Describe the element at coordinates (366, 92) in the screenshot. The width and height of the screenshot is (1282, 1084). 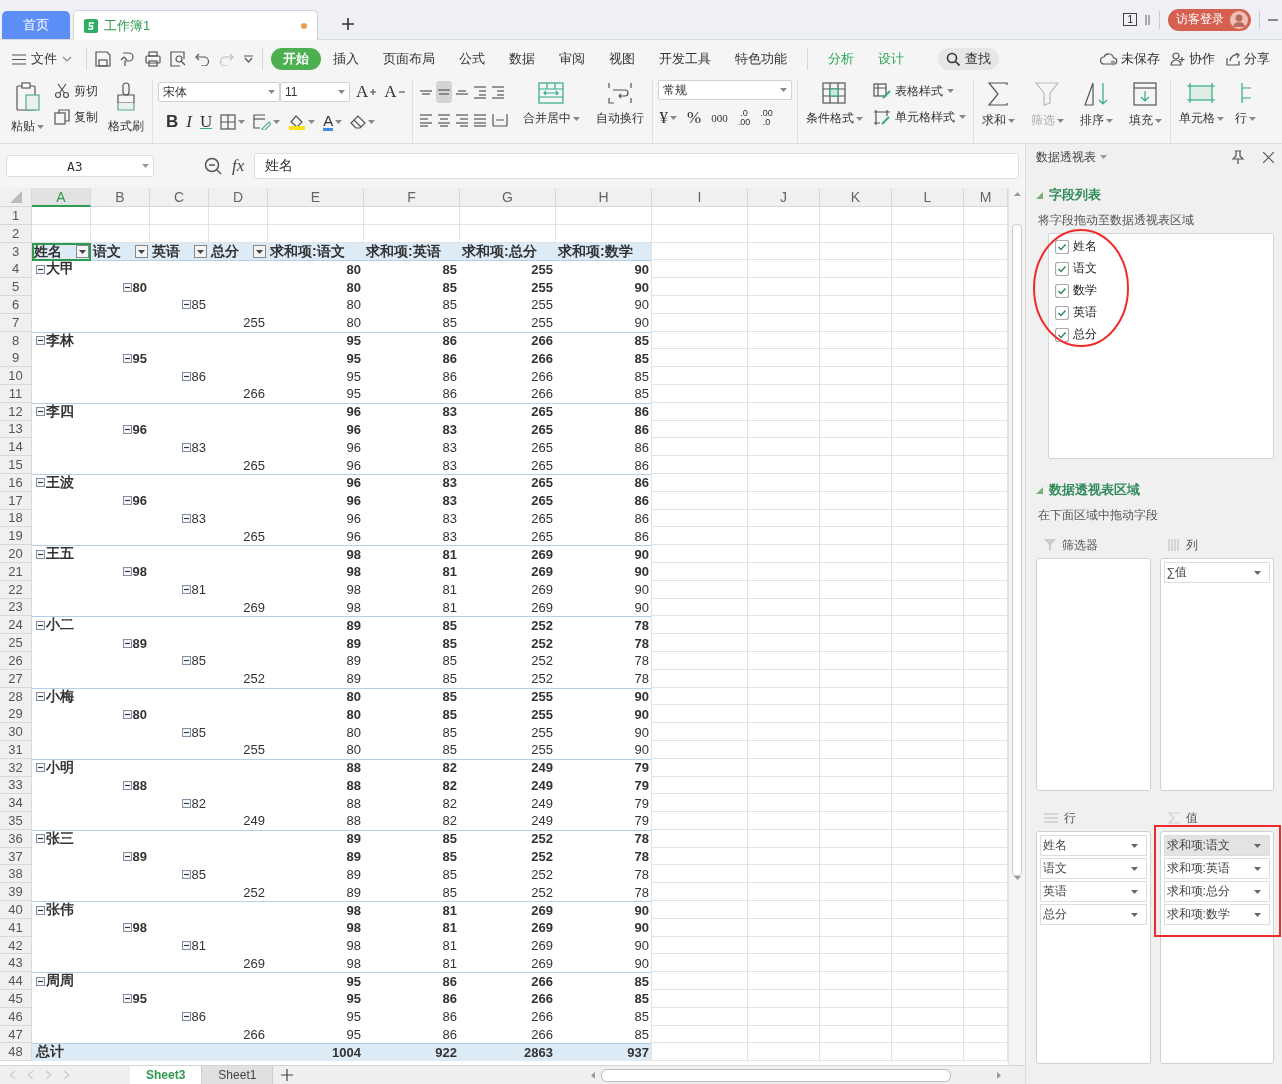
I see `increase-font-button: A` at that location.